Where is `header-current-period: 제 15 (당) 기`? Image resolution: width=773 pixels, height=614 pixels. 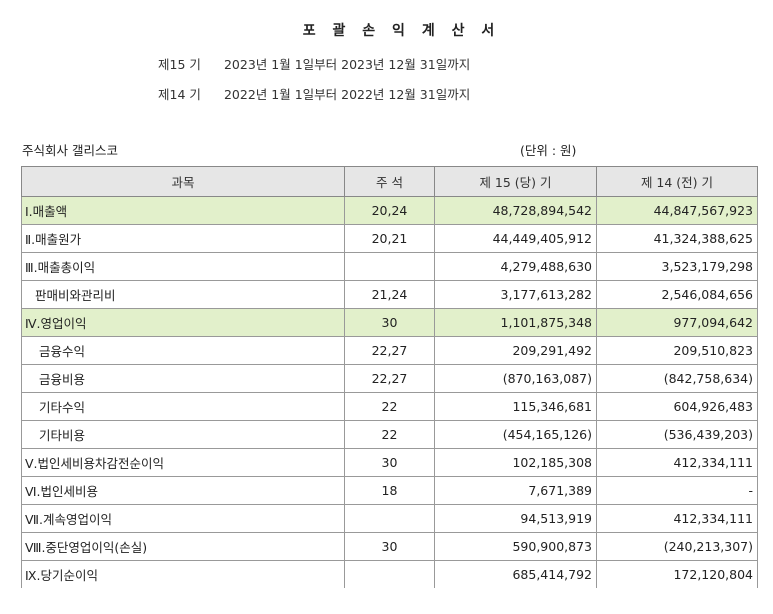
header-current-period: 제 15 (당) 기 is located at coordinates (515, 181).